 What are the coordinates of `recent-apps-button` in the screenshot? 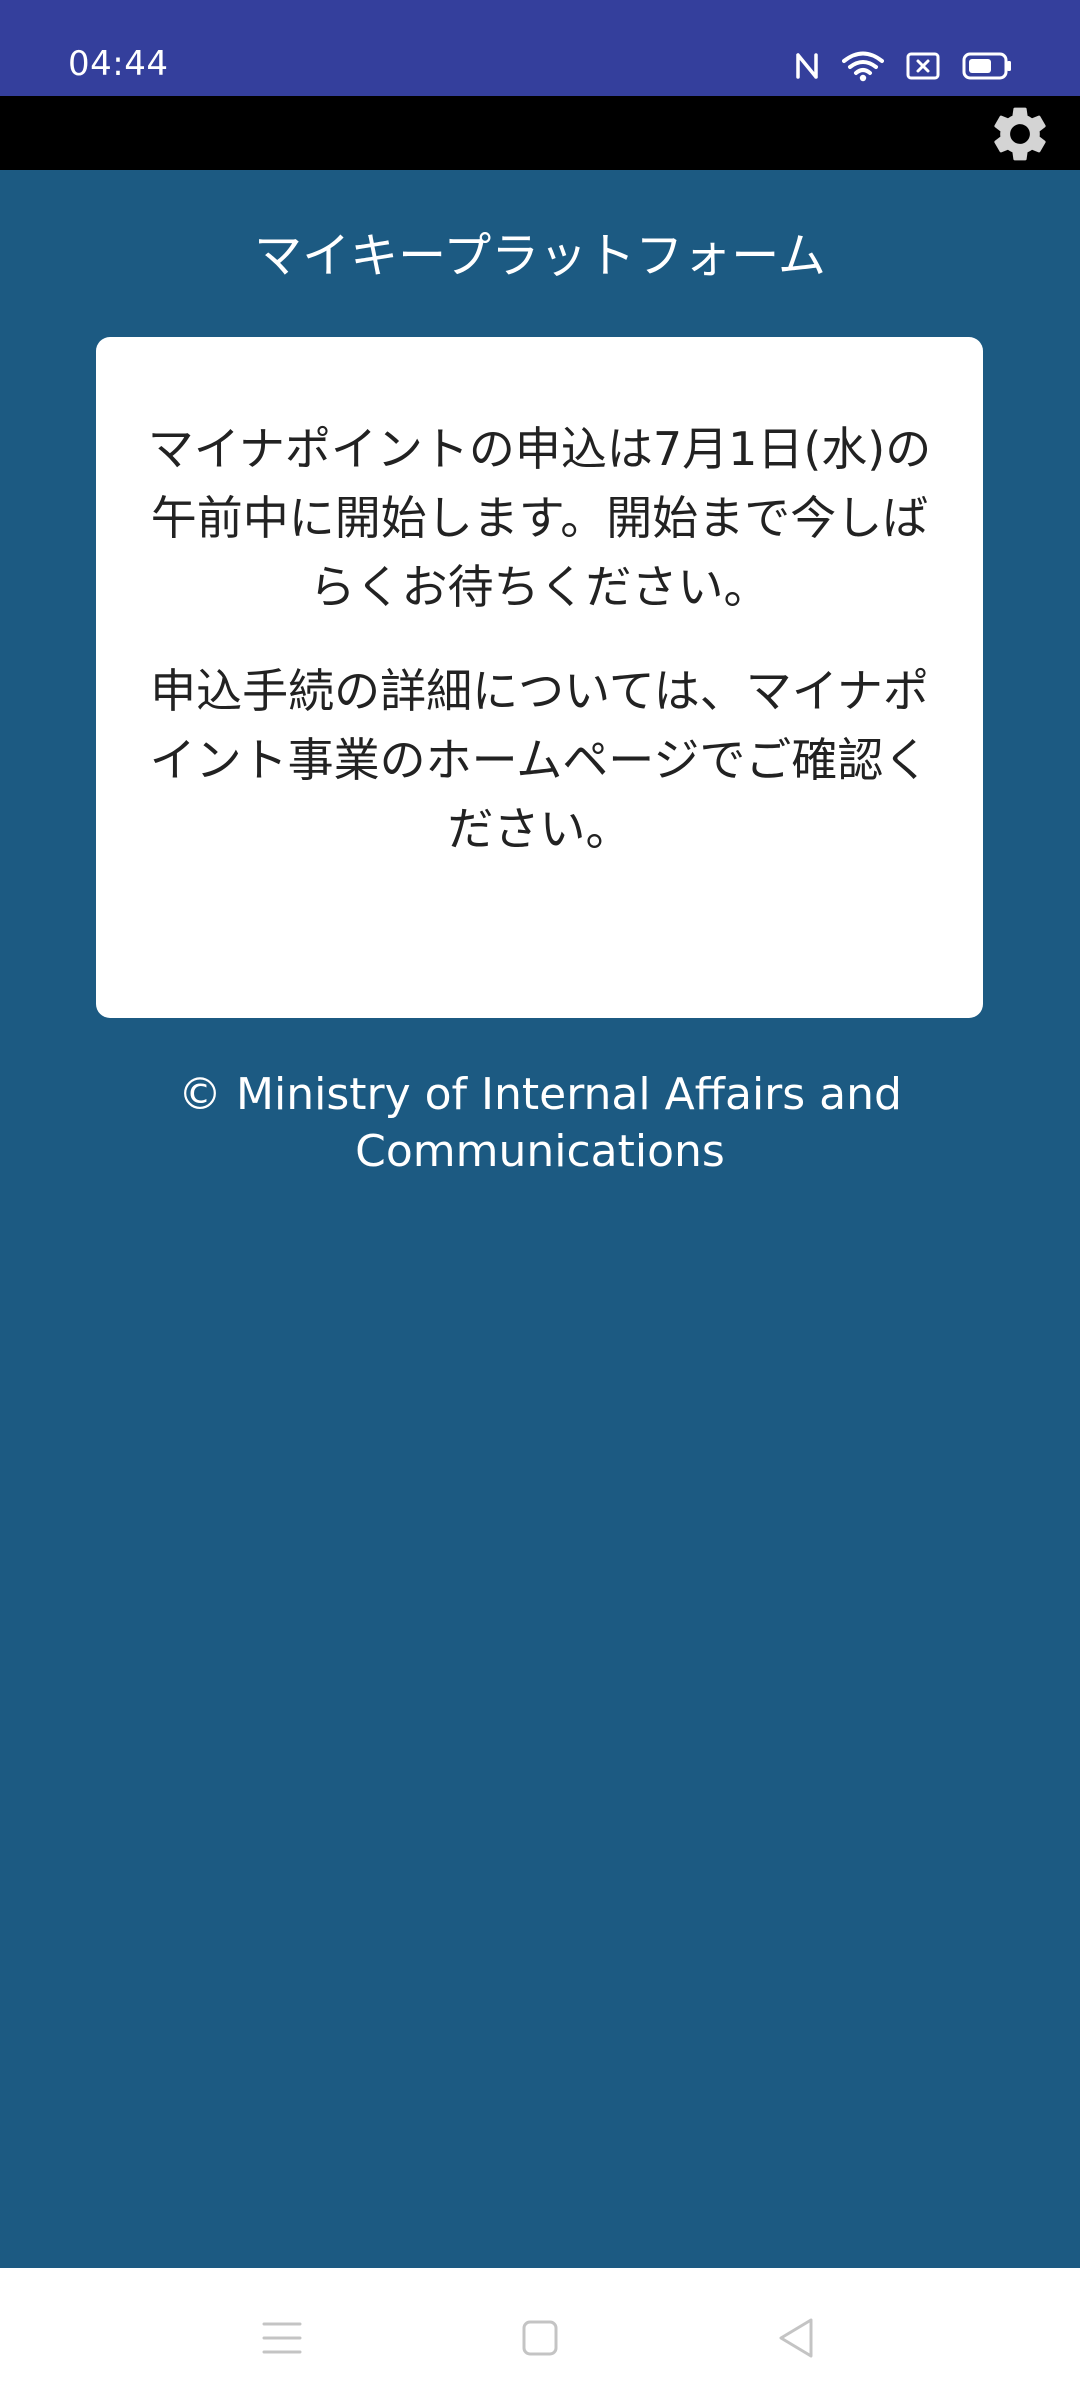 It's located at (282, 2338).